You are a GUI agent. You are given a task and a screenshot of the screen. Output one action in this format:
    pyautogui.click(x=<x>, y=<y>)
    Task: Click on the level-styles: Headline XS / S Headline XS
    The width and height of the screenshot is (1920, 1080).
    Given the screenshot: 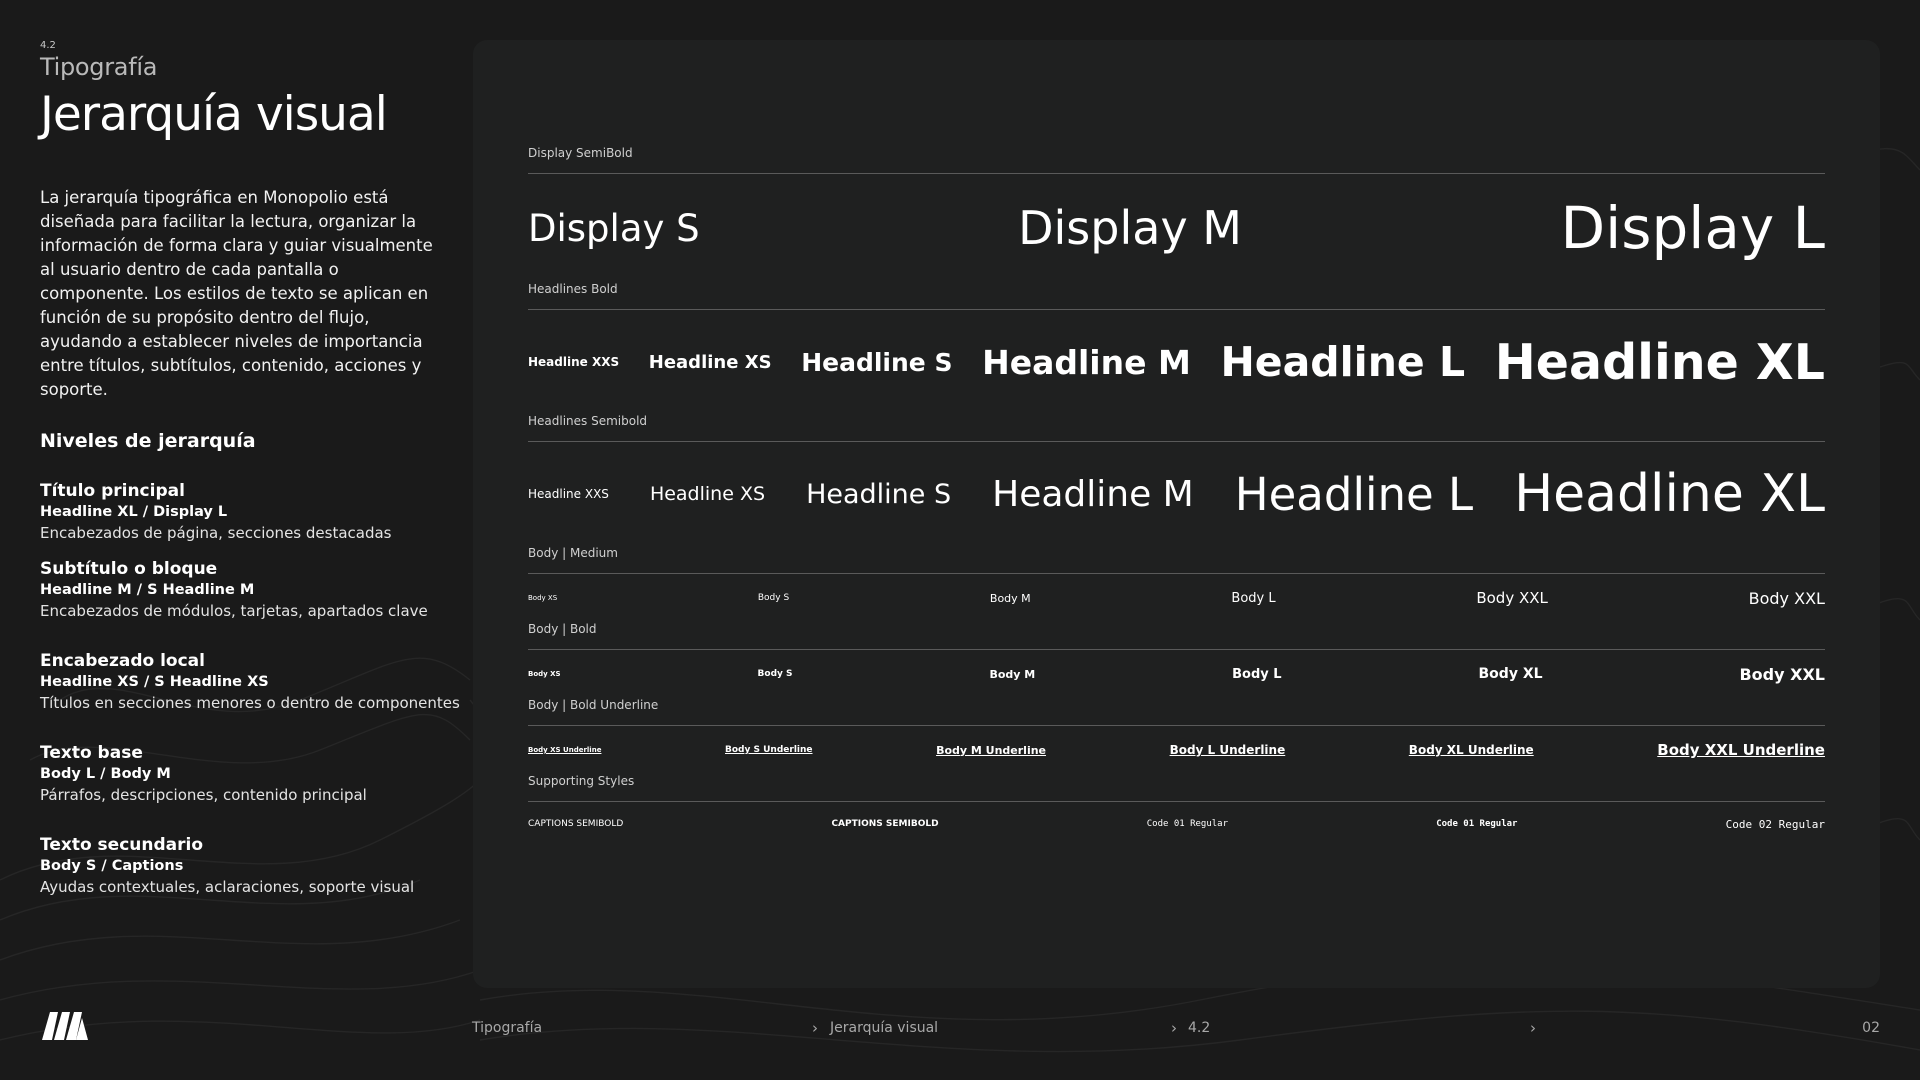 What is the action you would take?
    pyautogui.click(x=154, y=682)
    